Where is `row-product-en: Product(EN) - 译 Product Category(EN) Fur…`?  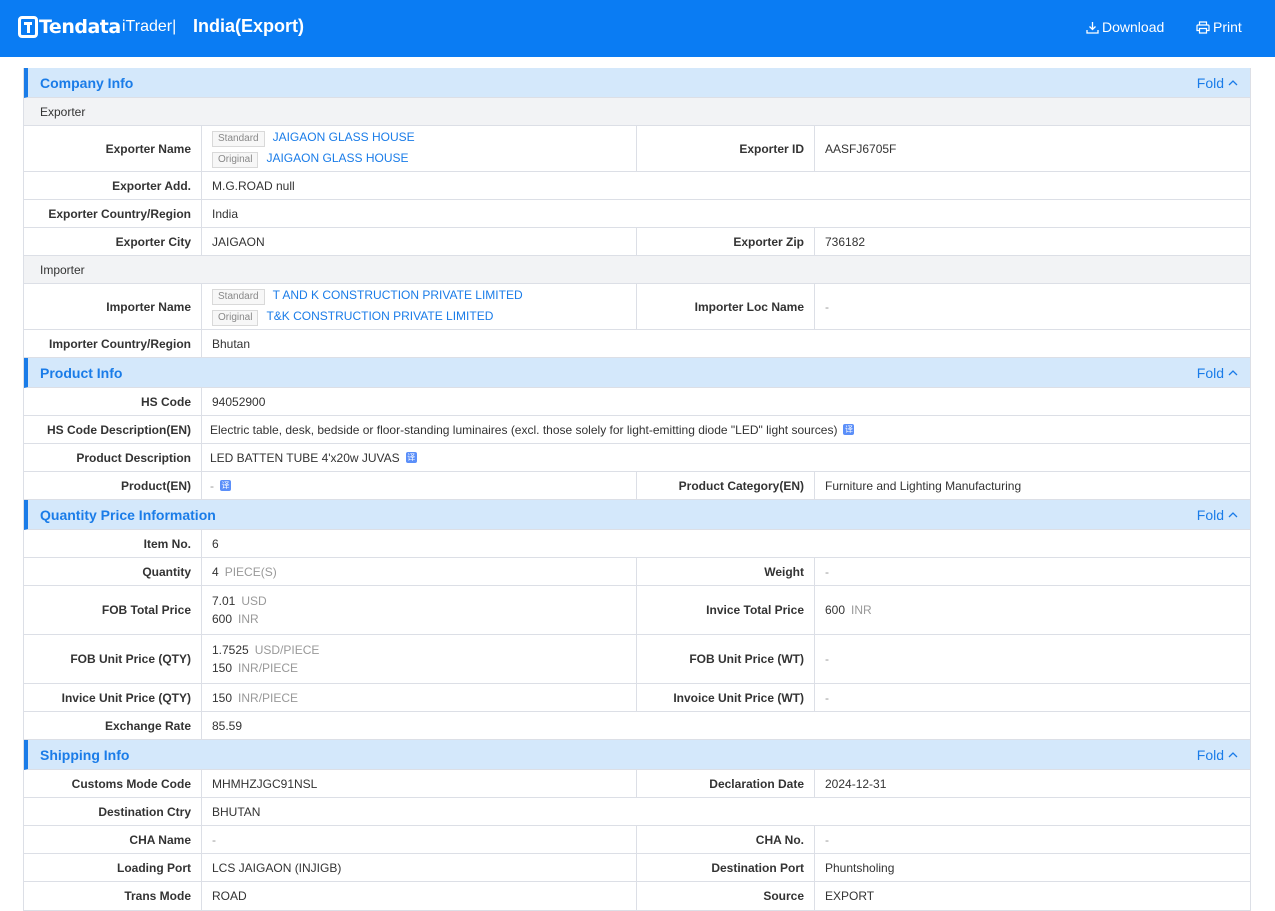 row-product-en: Product(EN) - 译 Product Category(EN) Fur… is located at coordinates (637, 486).